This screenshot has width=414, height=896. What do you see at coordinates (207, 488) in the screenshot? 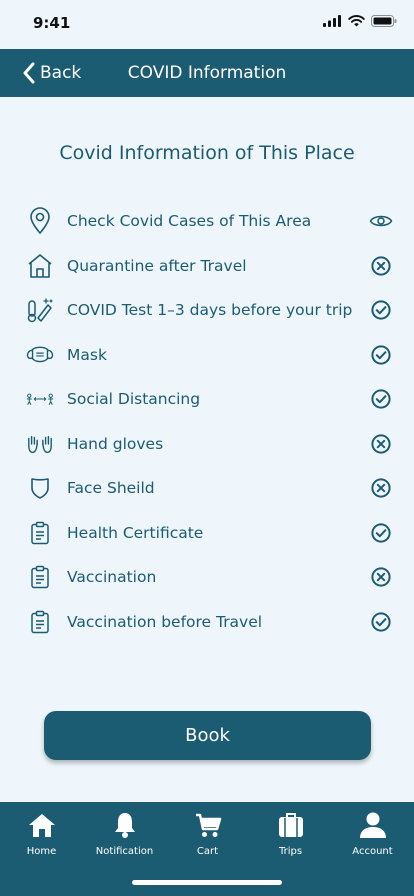
I see `list-item: Face Sheild` at bounding box center [207, 488].